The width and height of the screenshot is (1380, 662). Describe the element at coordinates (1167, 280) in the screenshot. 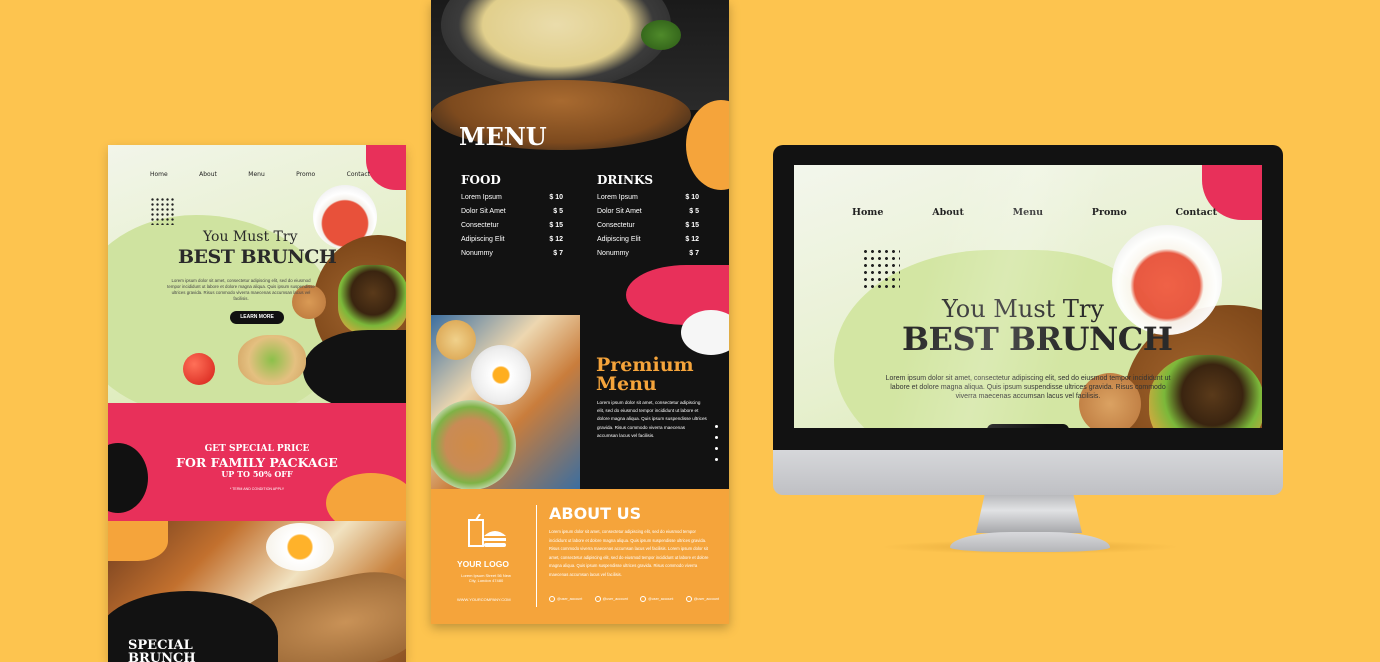

I see `tomato-soup-bowl-image` at that location.